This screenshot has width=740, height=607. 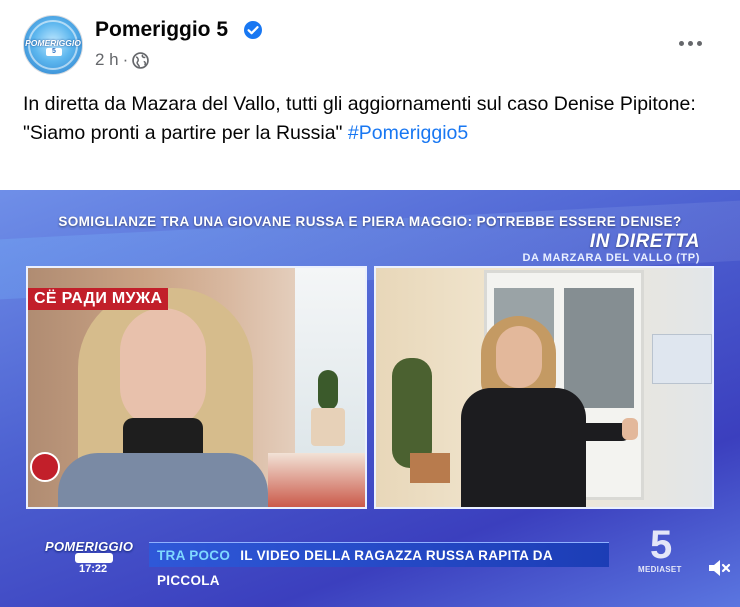 What do you see at coordinates (93, 569) in the screenshot?
I see `show-clock: 17:22` at bounding box center [93, 569].